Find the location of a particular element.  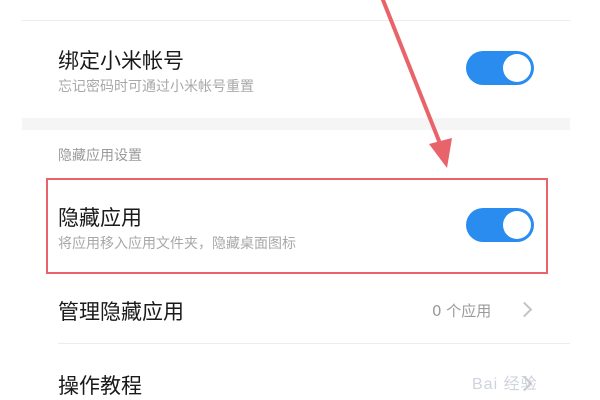

bind-mi-account-toggle is located at coordinates (500, 68).